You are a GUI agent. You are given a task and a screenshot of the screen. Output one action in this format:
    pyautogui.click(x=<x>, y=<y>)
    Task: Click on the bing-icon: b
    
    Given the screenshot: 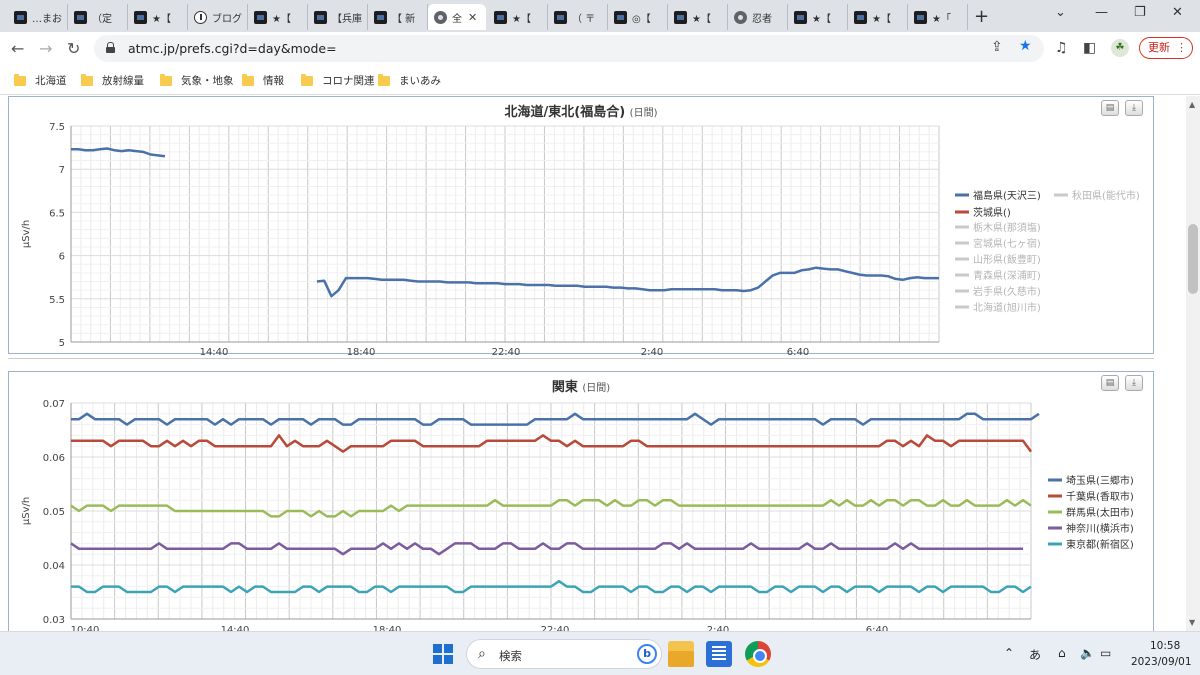 What is the action you would take?
    pyautogui.click(x=647, y=654)
    